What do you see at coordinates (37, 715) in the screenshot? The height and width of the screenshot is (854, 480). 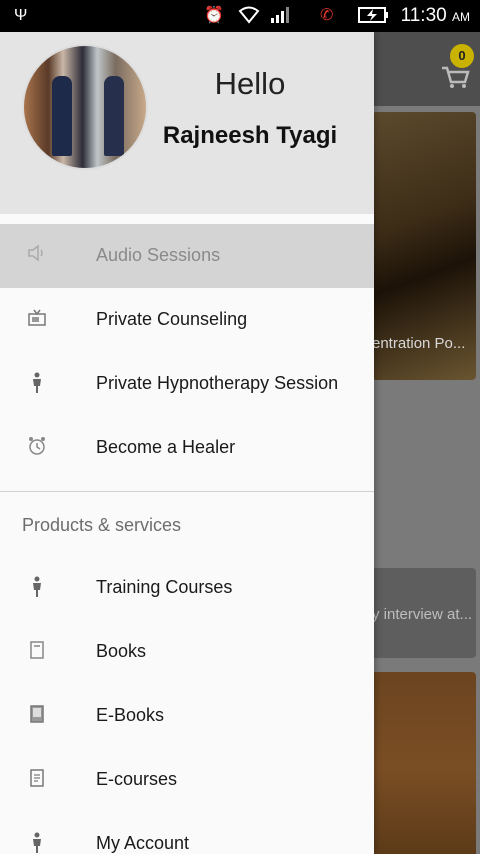 I see `ebook-icon` at bounding box center [37, 715].